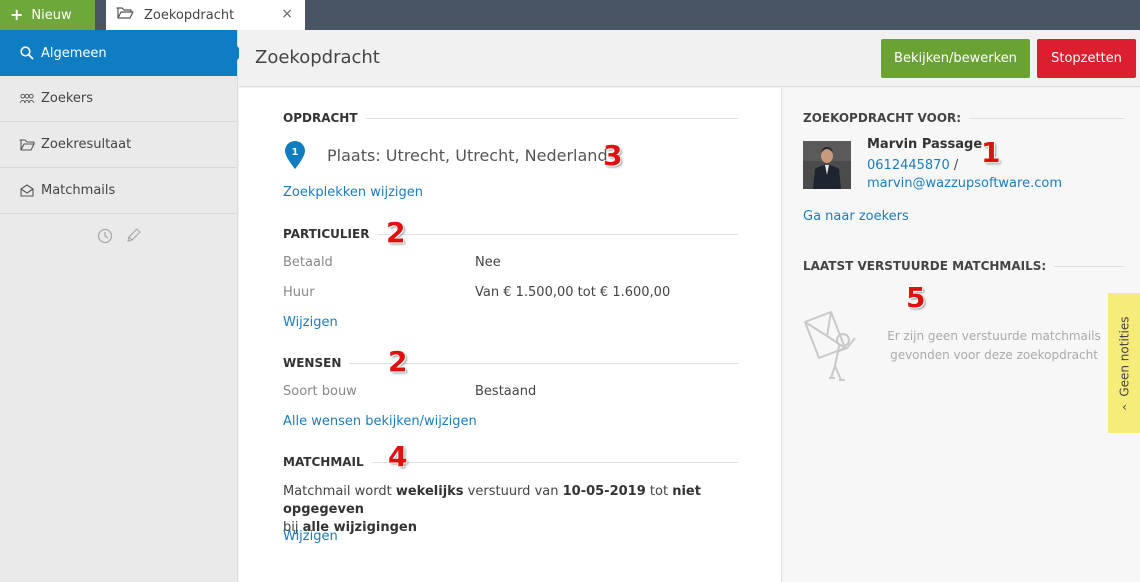 The width and height of the screenshot is (1140, 582). I want to click on new-button: + Nieuw, so click(47, 15).